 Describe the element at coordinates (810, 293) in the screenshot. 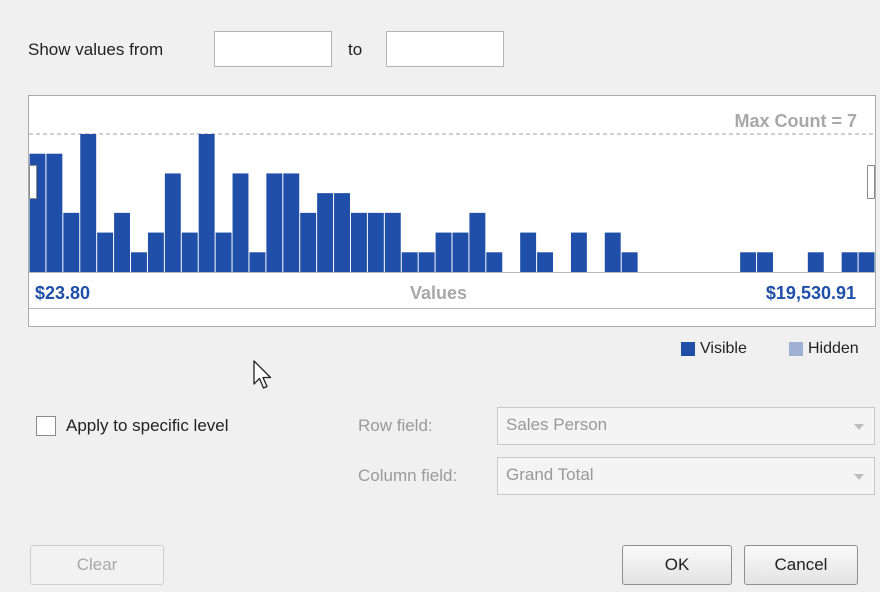

I see `max-value-label: $19,530.91` at that location.